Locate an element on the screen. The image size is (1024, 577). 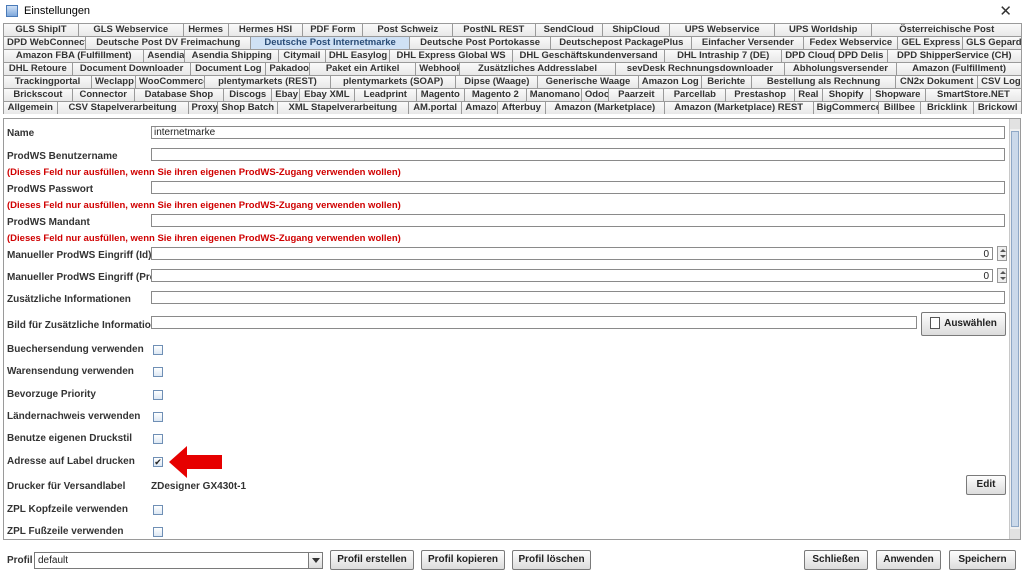
tab-postnl-rest: PostNL REST is located at coordinates (494, 29).